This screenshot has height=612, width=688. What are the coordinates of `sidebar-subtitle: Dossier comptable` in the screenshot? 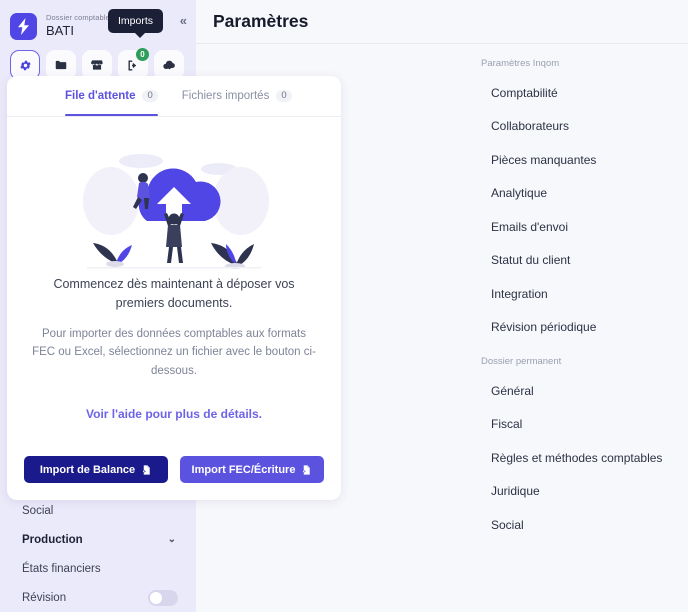 It's located at (78, 18).